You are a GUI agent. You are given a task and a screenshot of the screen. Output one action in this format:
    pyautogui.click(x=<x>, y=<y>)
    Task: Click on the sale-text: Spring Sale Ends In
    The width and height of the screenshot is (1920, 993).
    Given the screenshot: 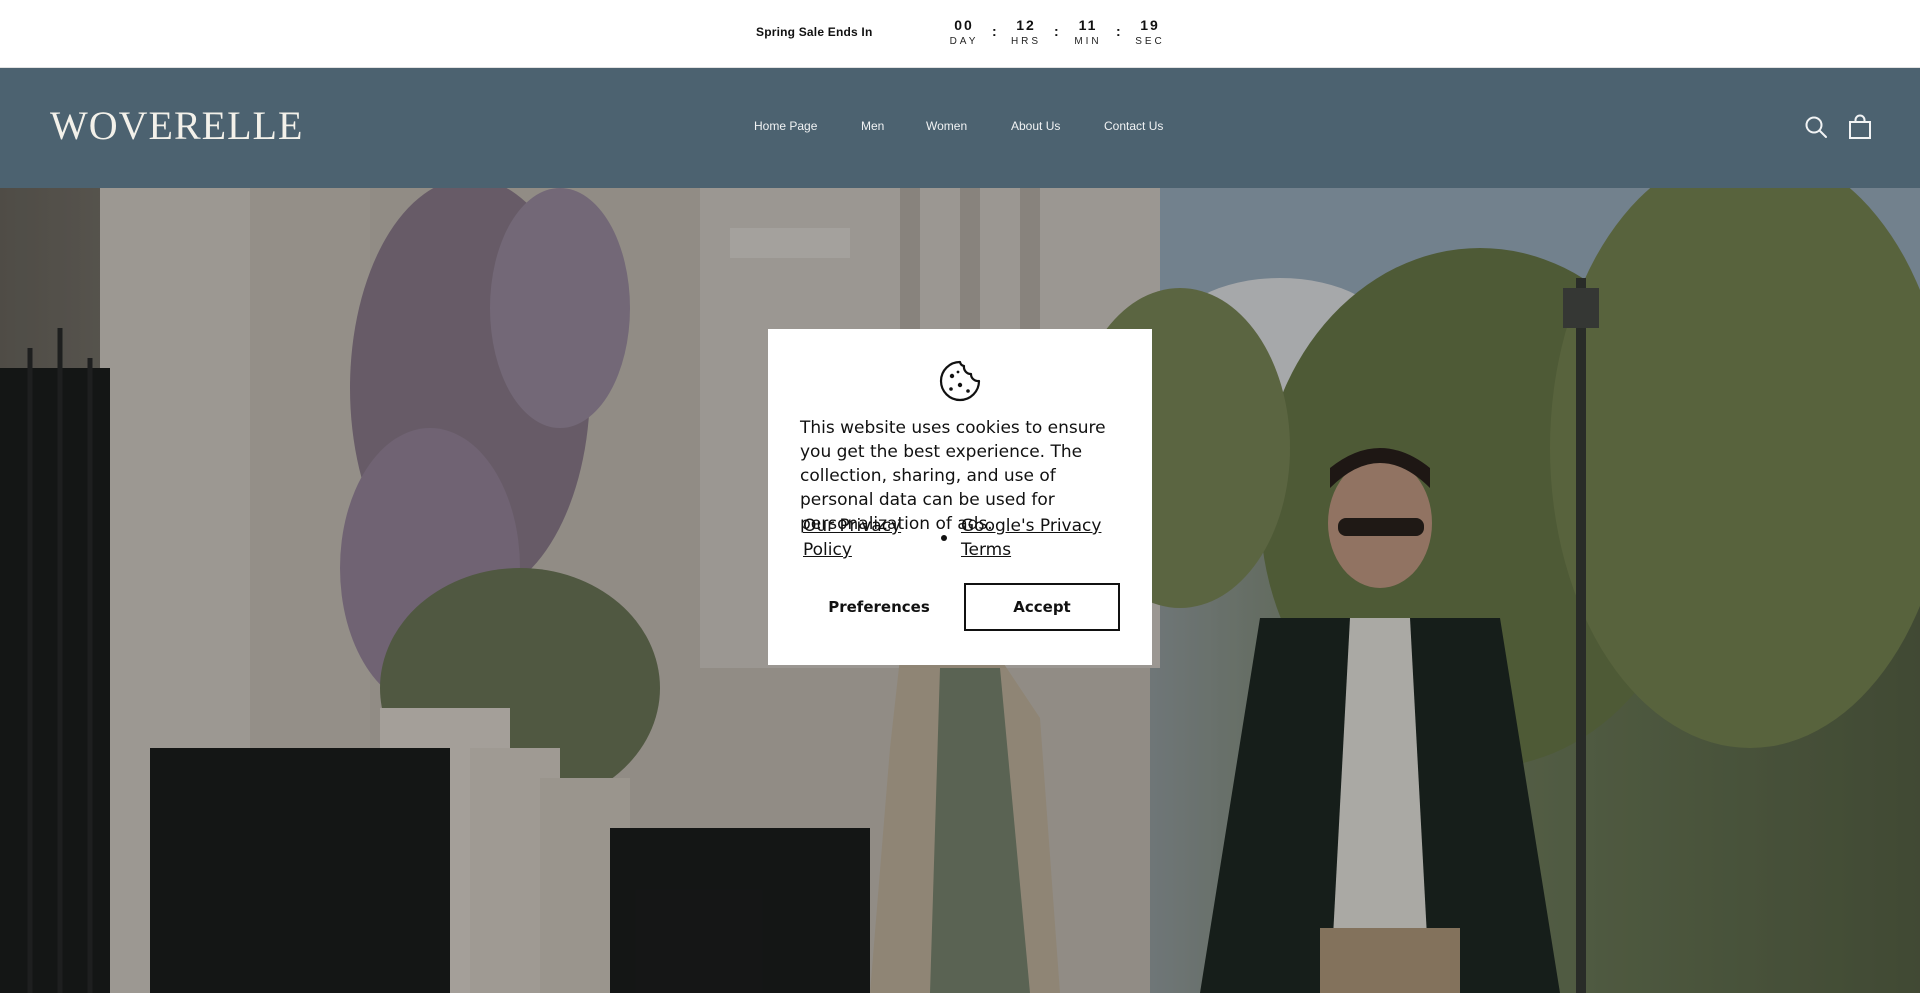 What is the action you would take?
    pyautogui.click(x=814, y=32)
    